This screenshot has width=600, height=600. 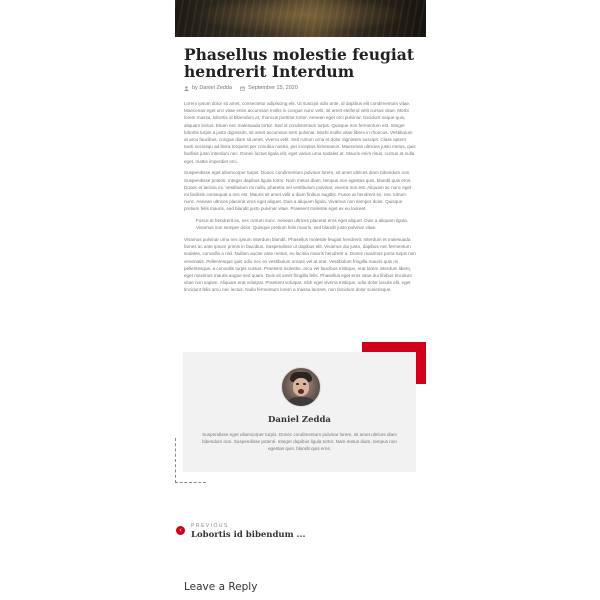 I want to click on calendar-icon, so click(x=242, y=88).